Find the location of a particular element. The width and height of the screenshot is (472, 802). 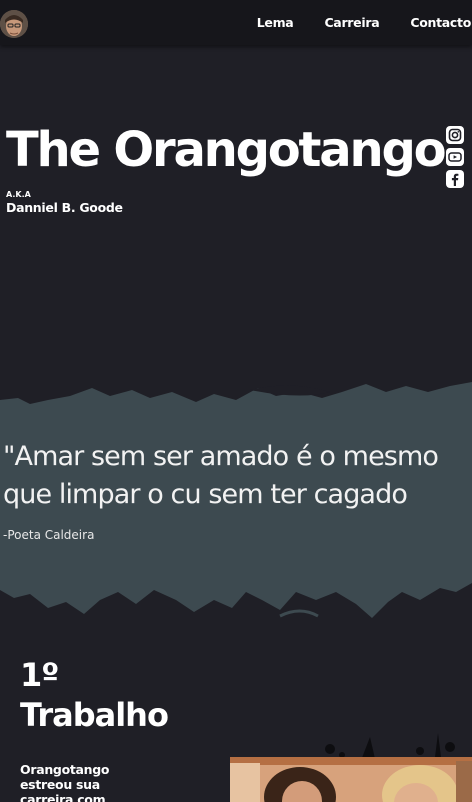

nav-link-lema: Lema is located at coordinates (275, 22).